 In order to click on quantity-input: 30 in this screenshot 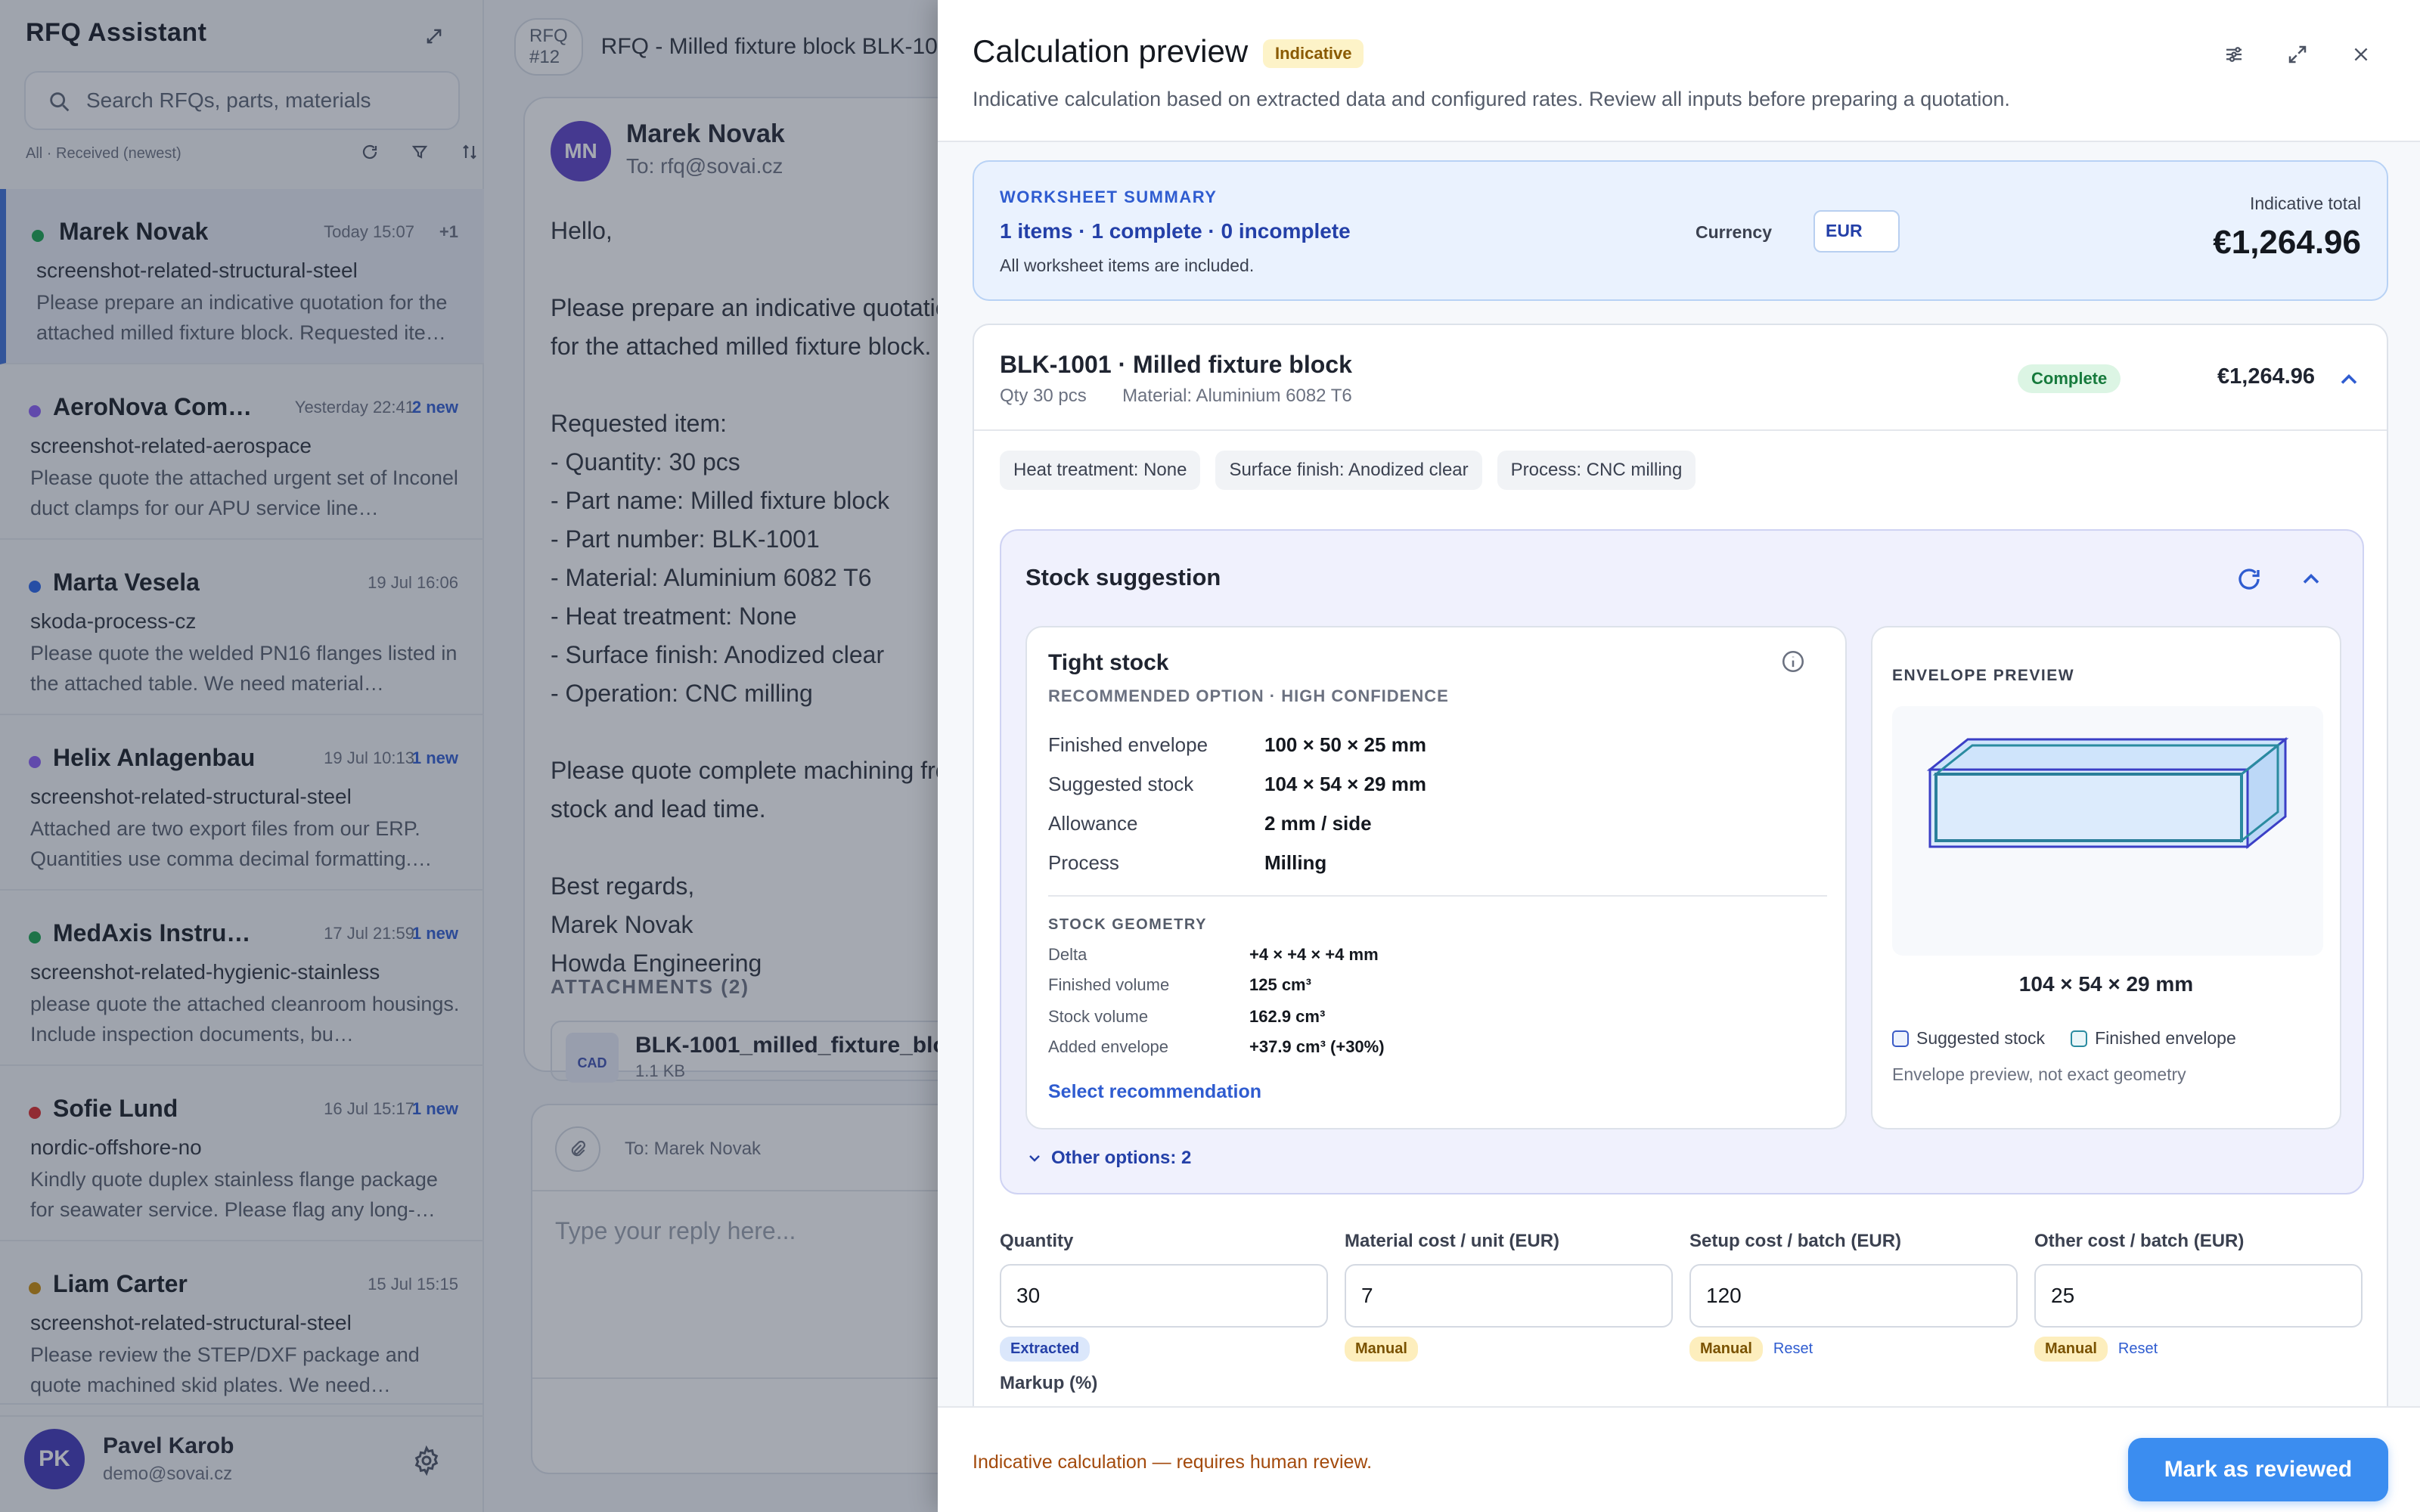, I will do `click(1164, 1296)`.